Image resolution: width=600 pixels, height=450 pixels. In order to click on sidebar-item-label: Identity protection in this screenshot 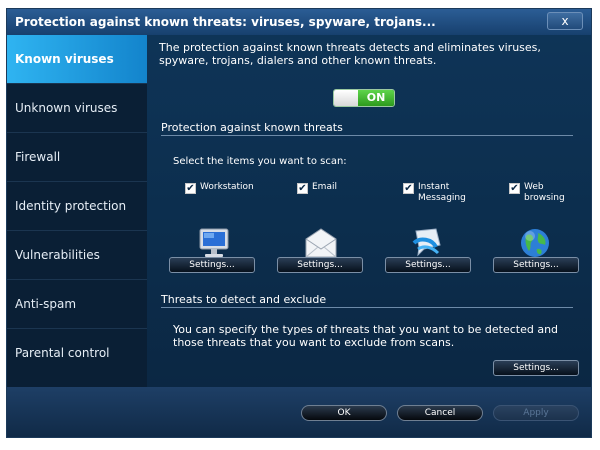, I will do `click(71, 206)`.